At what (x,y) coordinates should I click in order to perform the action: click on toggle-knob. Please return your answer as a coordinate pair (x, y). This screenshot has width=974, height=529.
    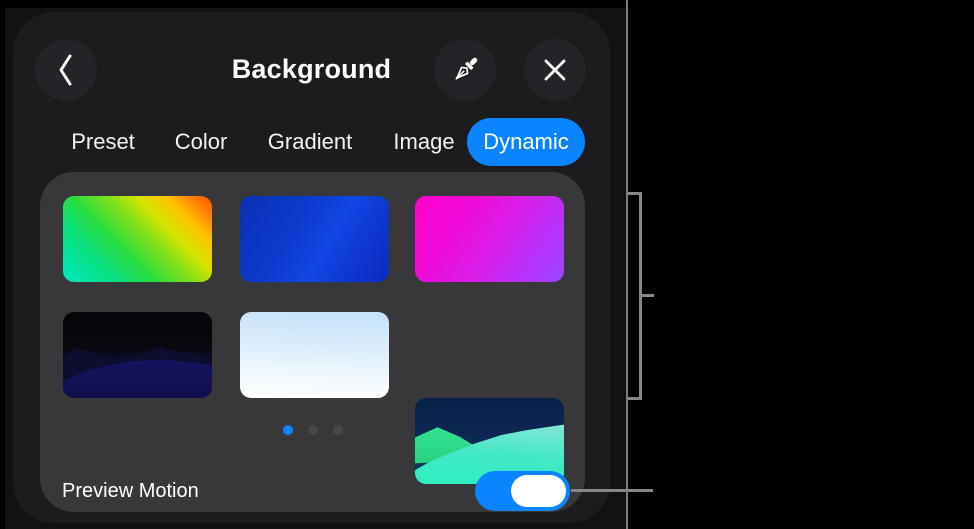
    Looking at the image, I should click on (538, 491).